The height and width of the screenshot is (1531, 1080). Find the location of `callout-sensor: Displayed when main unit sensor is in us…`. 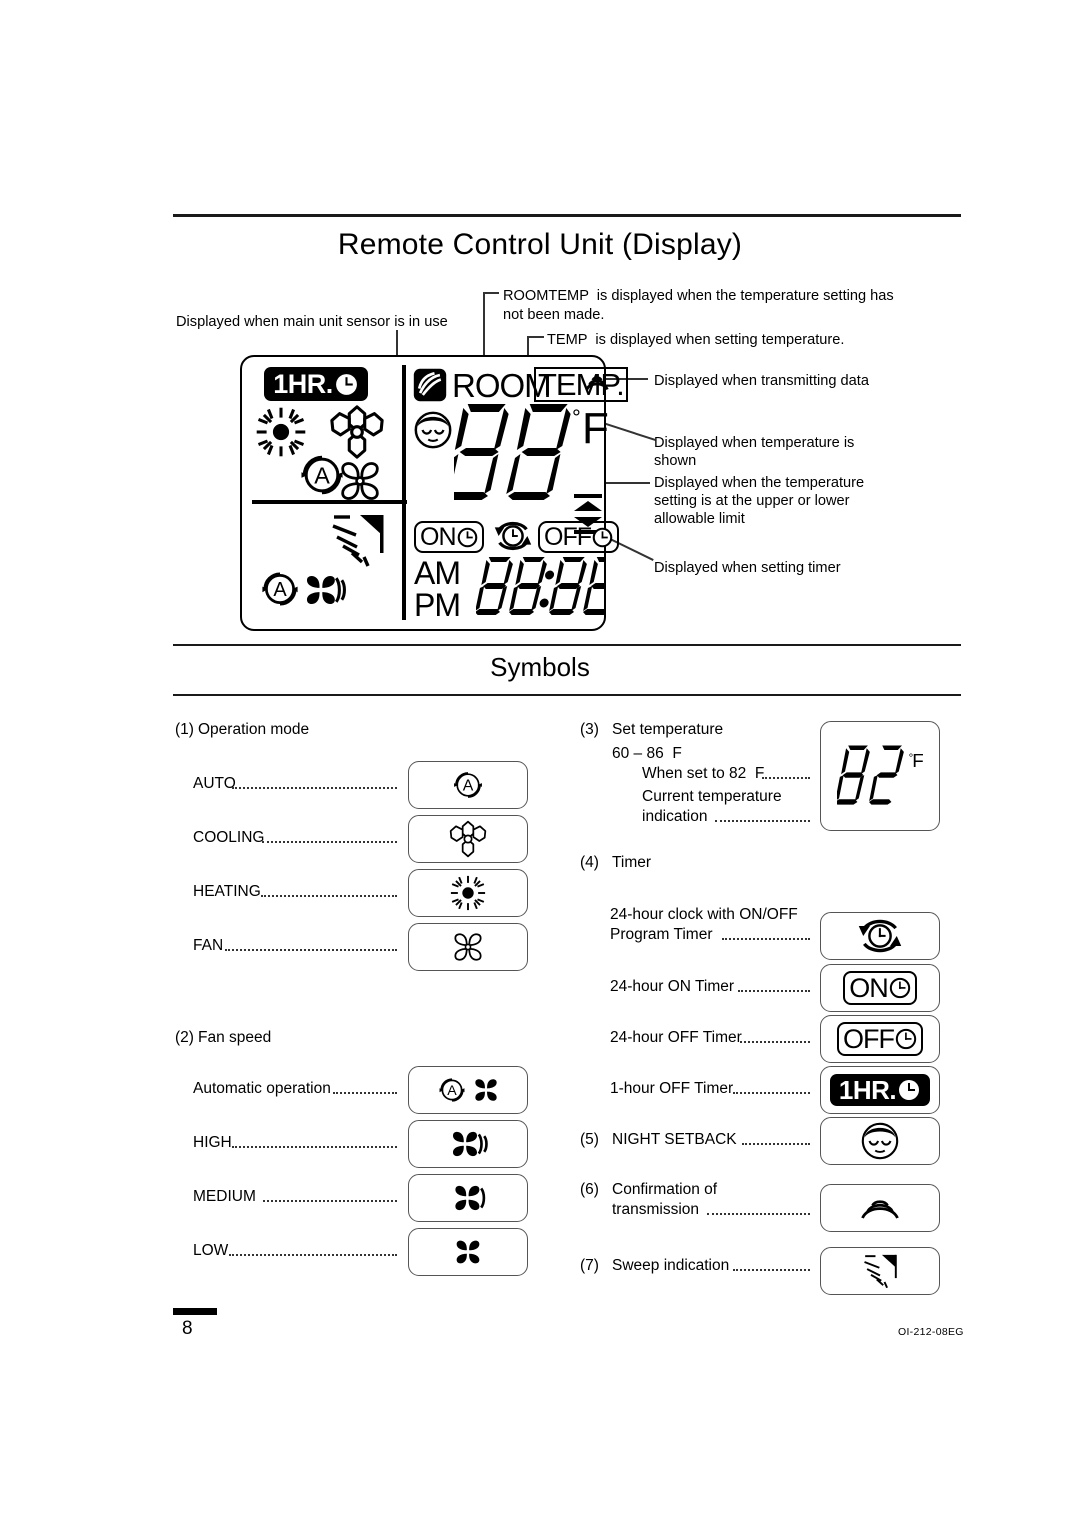

callout-sensor: Displayed when main unit sensor is in us… is located at coordinates (312, 322).